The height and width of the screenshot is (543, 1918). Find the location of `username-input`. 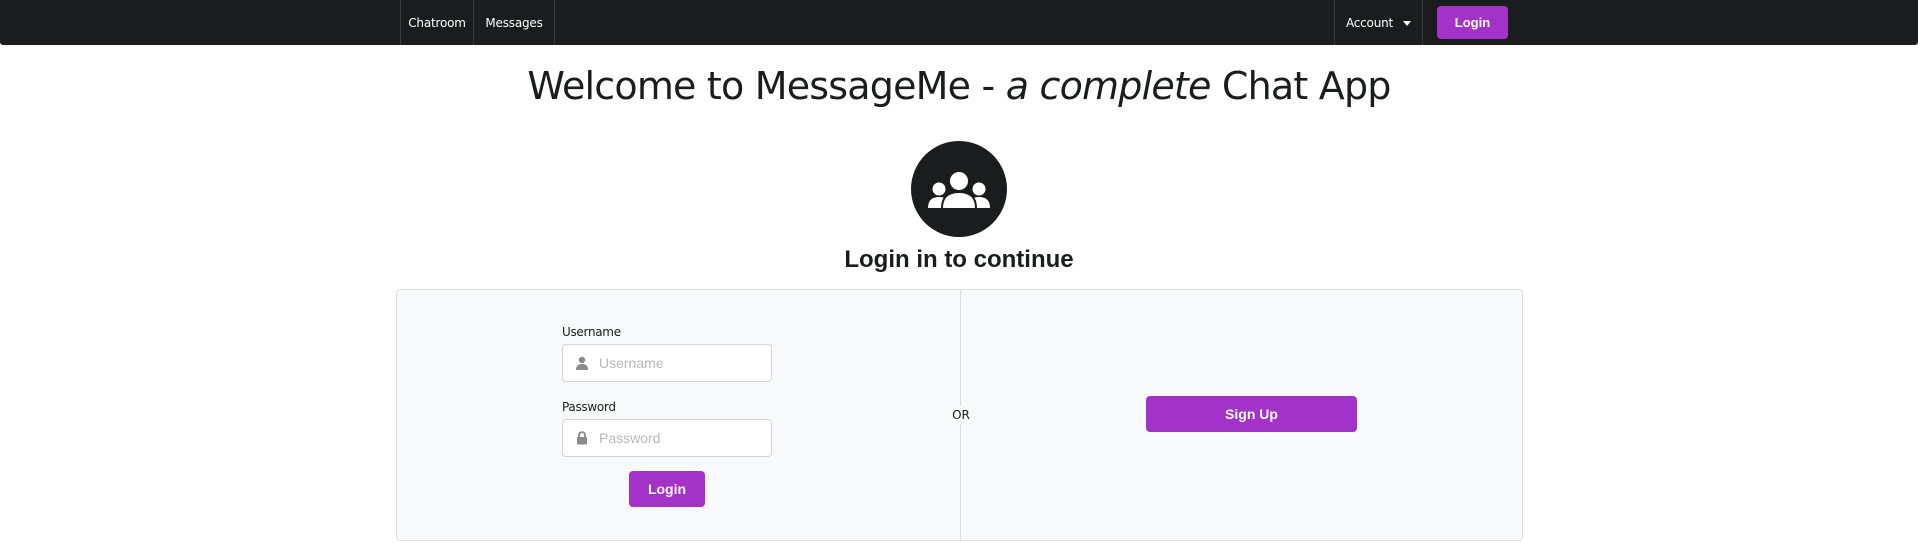

username-input is located at coordinates (683, 363).